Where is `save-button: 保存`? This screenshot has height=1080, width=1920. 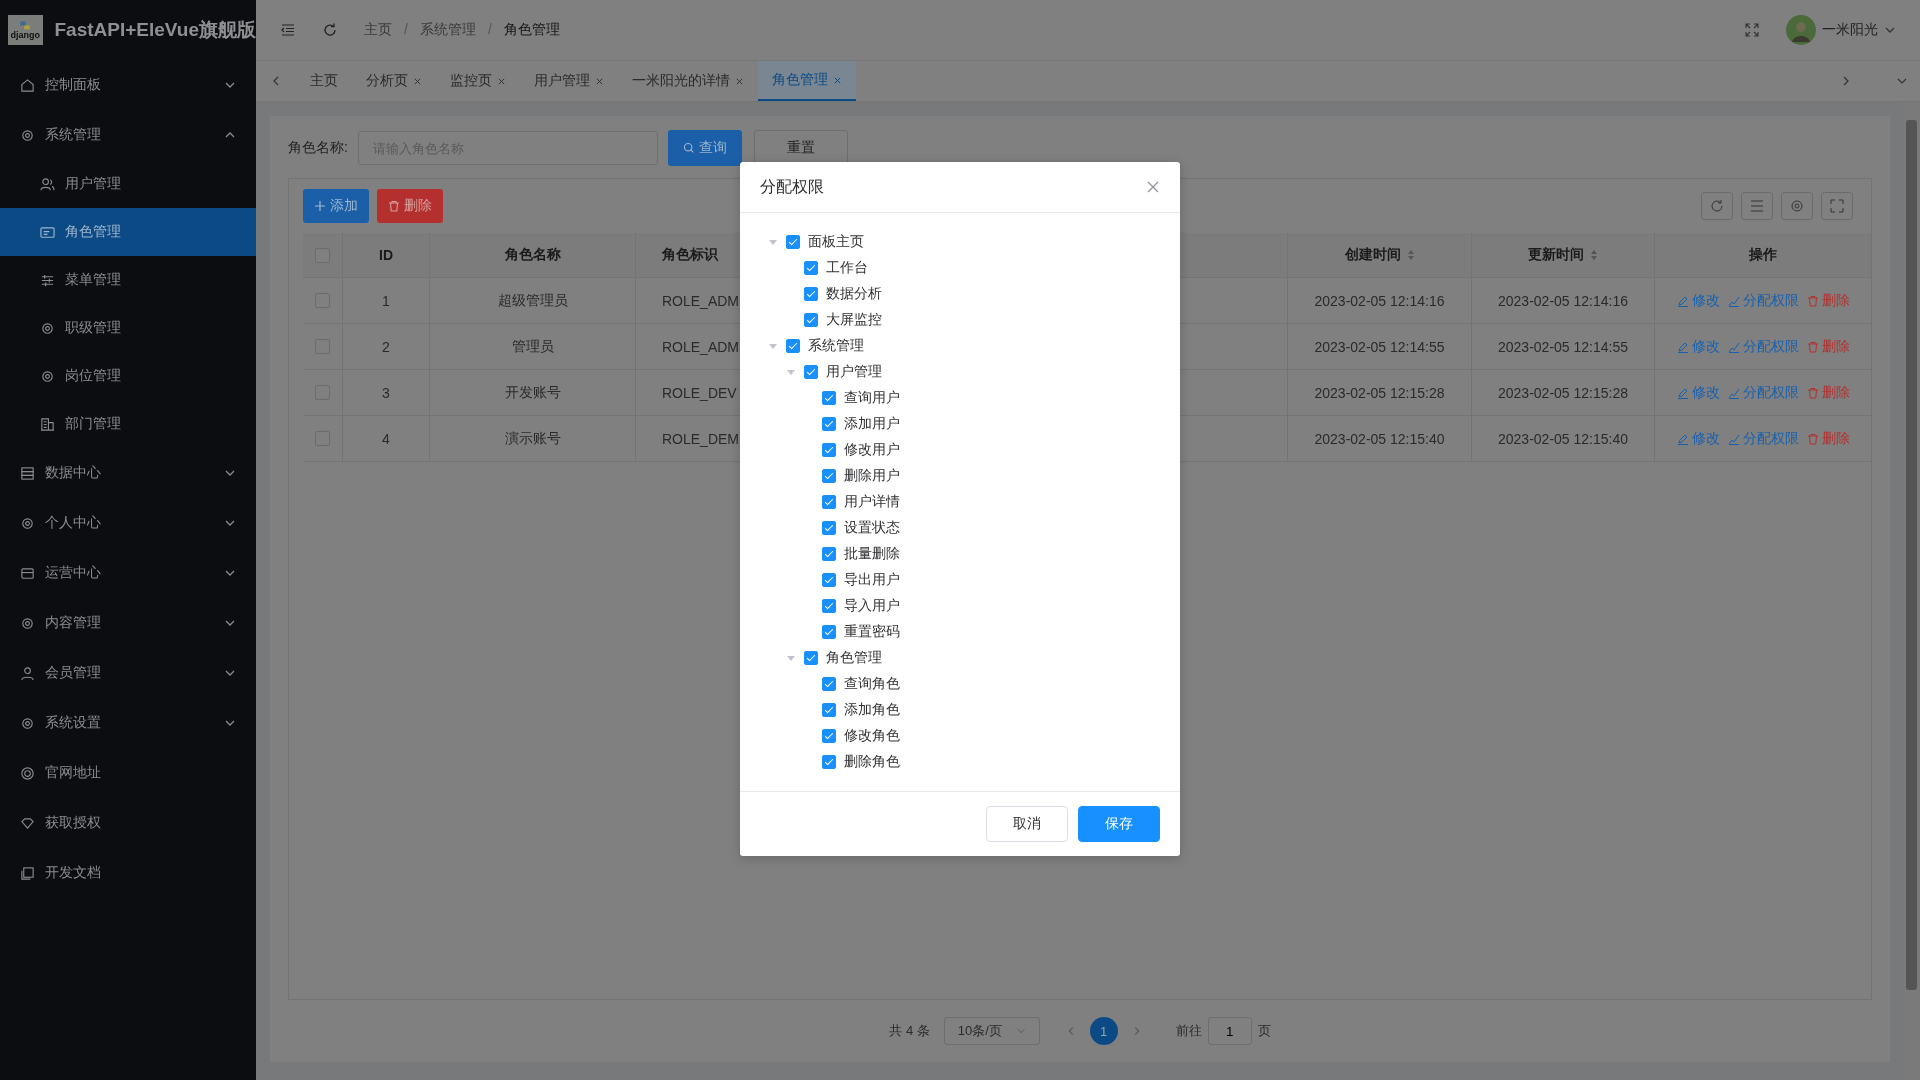 save-button: 保存 is located at coordinates (1119, 824).